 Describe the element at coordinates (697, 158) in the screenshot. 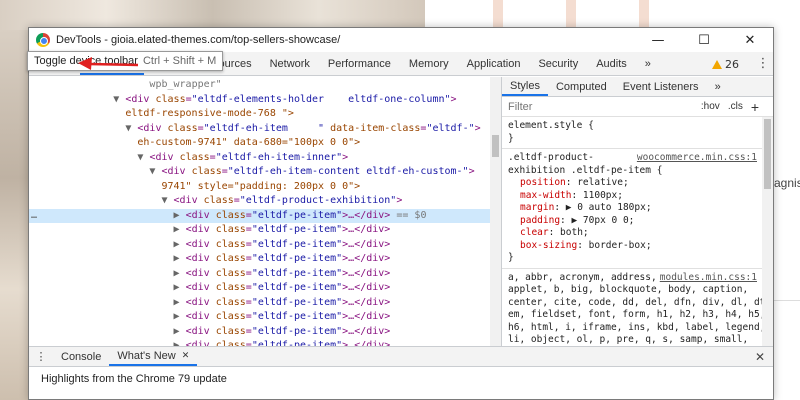

I see `rule-source-link: woocommerce.min.css:1` at that location.